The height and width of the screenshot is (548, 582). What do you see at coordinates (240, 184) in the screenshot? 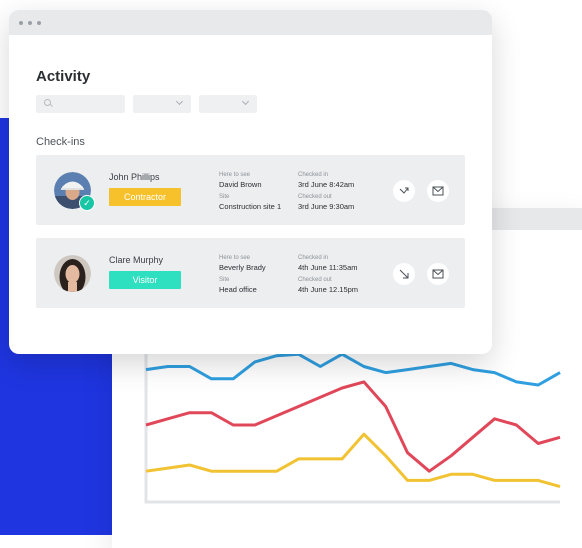
I see `here-to-see-value: David Brown` at bounding box center [240, 184].